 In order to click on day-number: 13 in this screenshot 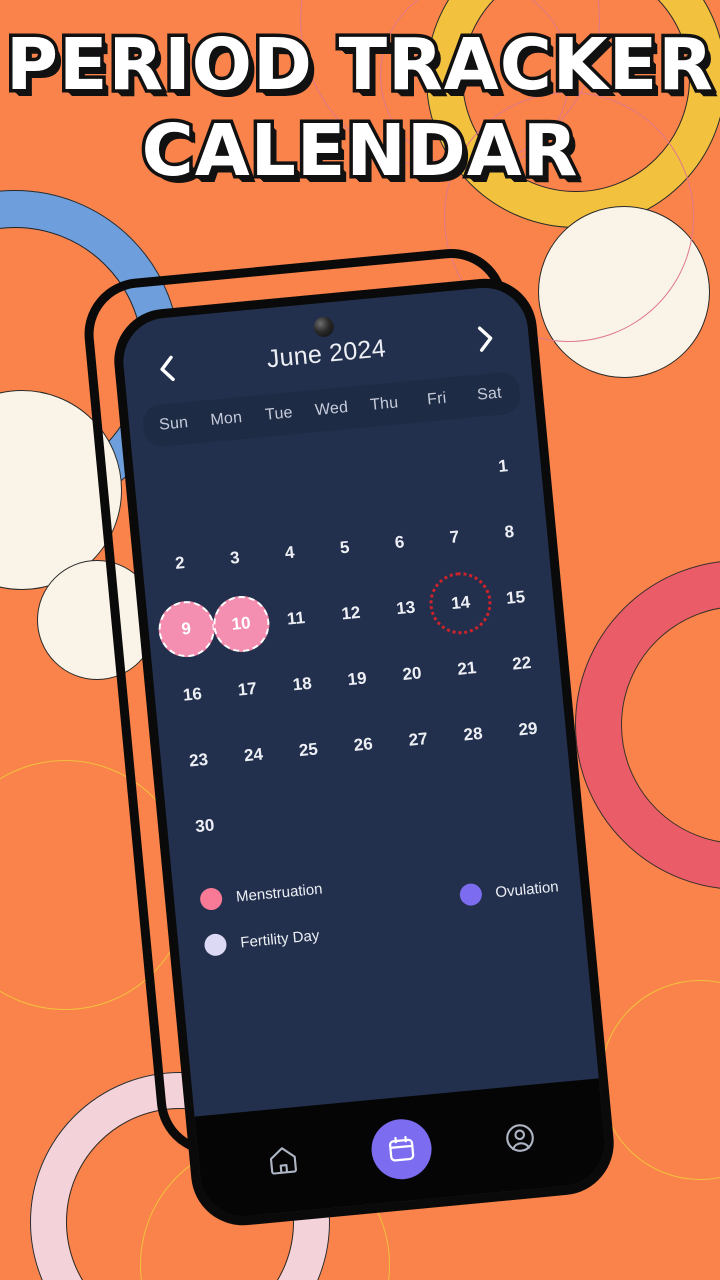, I will do `click(406, 608)`.